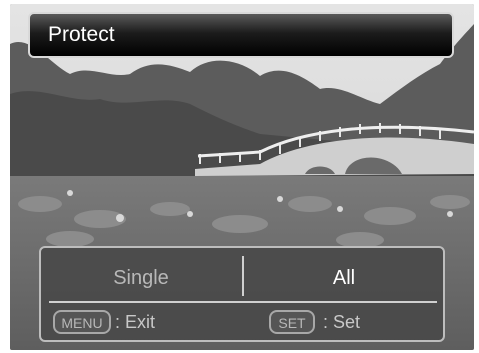 The width and height of the screenshot is (479, 353). Describe the element at coordinates (82, 322) in the screenshot. I see `menu-key-icon: MENU` at that location.